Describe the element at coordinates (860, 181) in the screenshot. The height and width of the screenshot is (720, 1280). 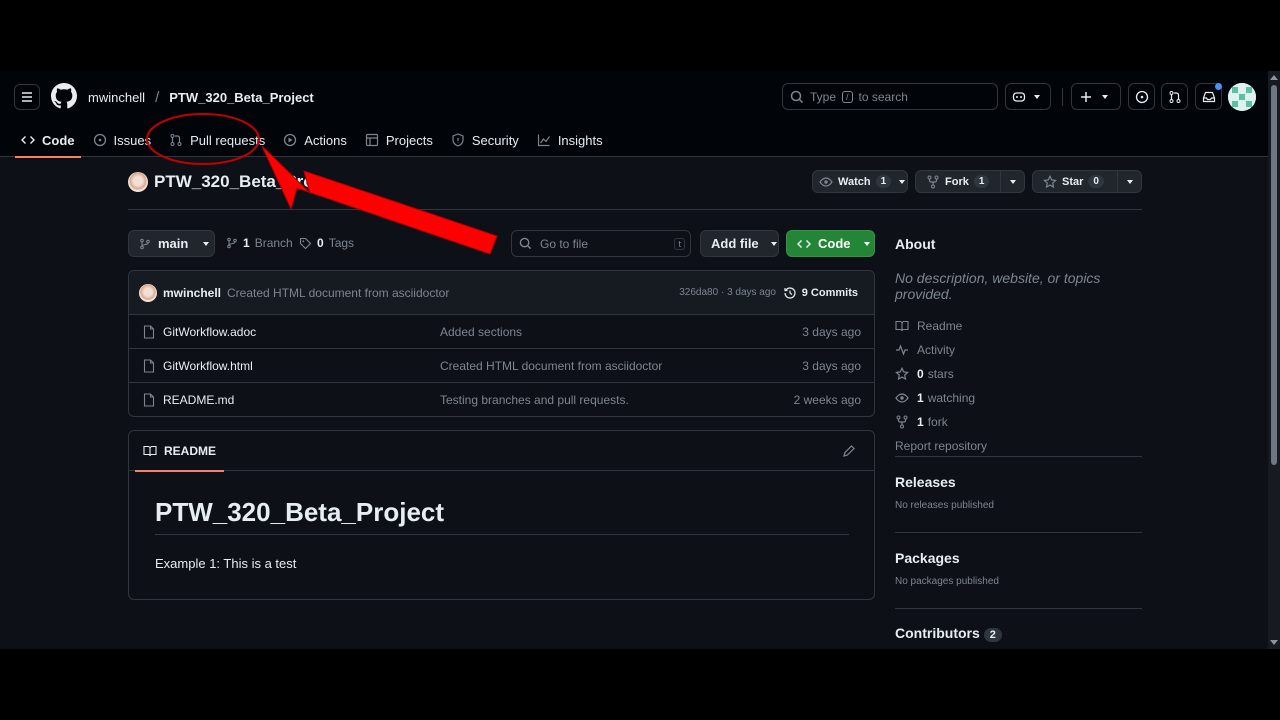
I see `watch-button: Watch 1` at that location.